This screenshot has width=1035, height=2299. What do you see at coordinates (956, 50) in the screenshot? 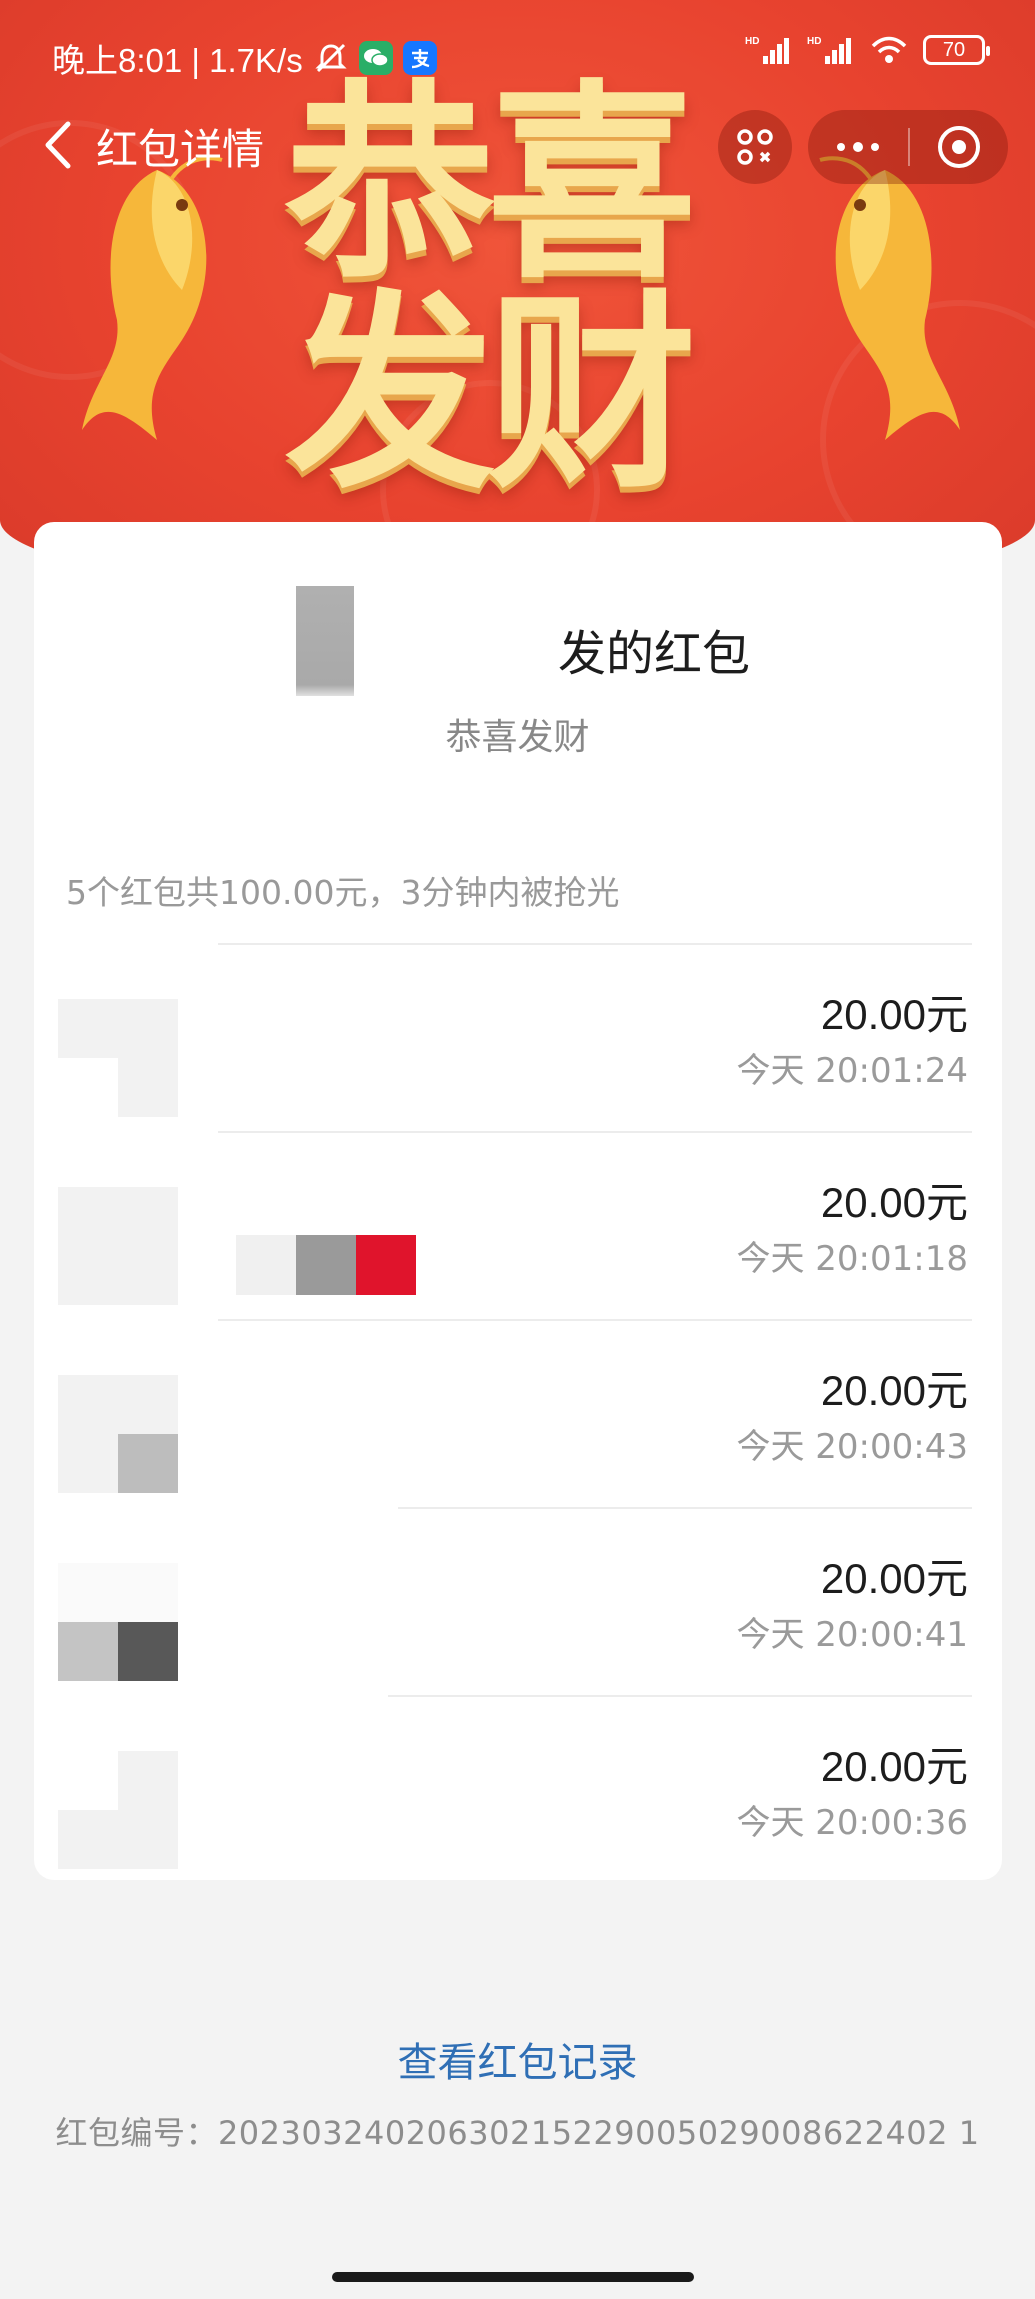
I see `battery-icon: 70` at bounding box center [956, 50].